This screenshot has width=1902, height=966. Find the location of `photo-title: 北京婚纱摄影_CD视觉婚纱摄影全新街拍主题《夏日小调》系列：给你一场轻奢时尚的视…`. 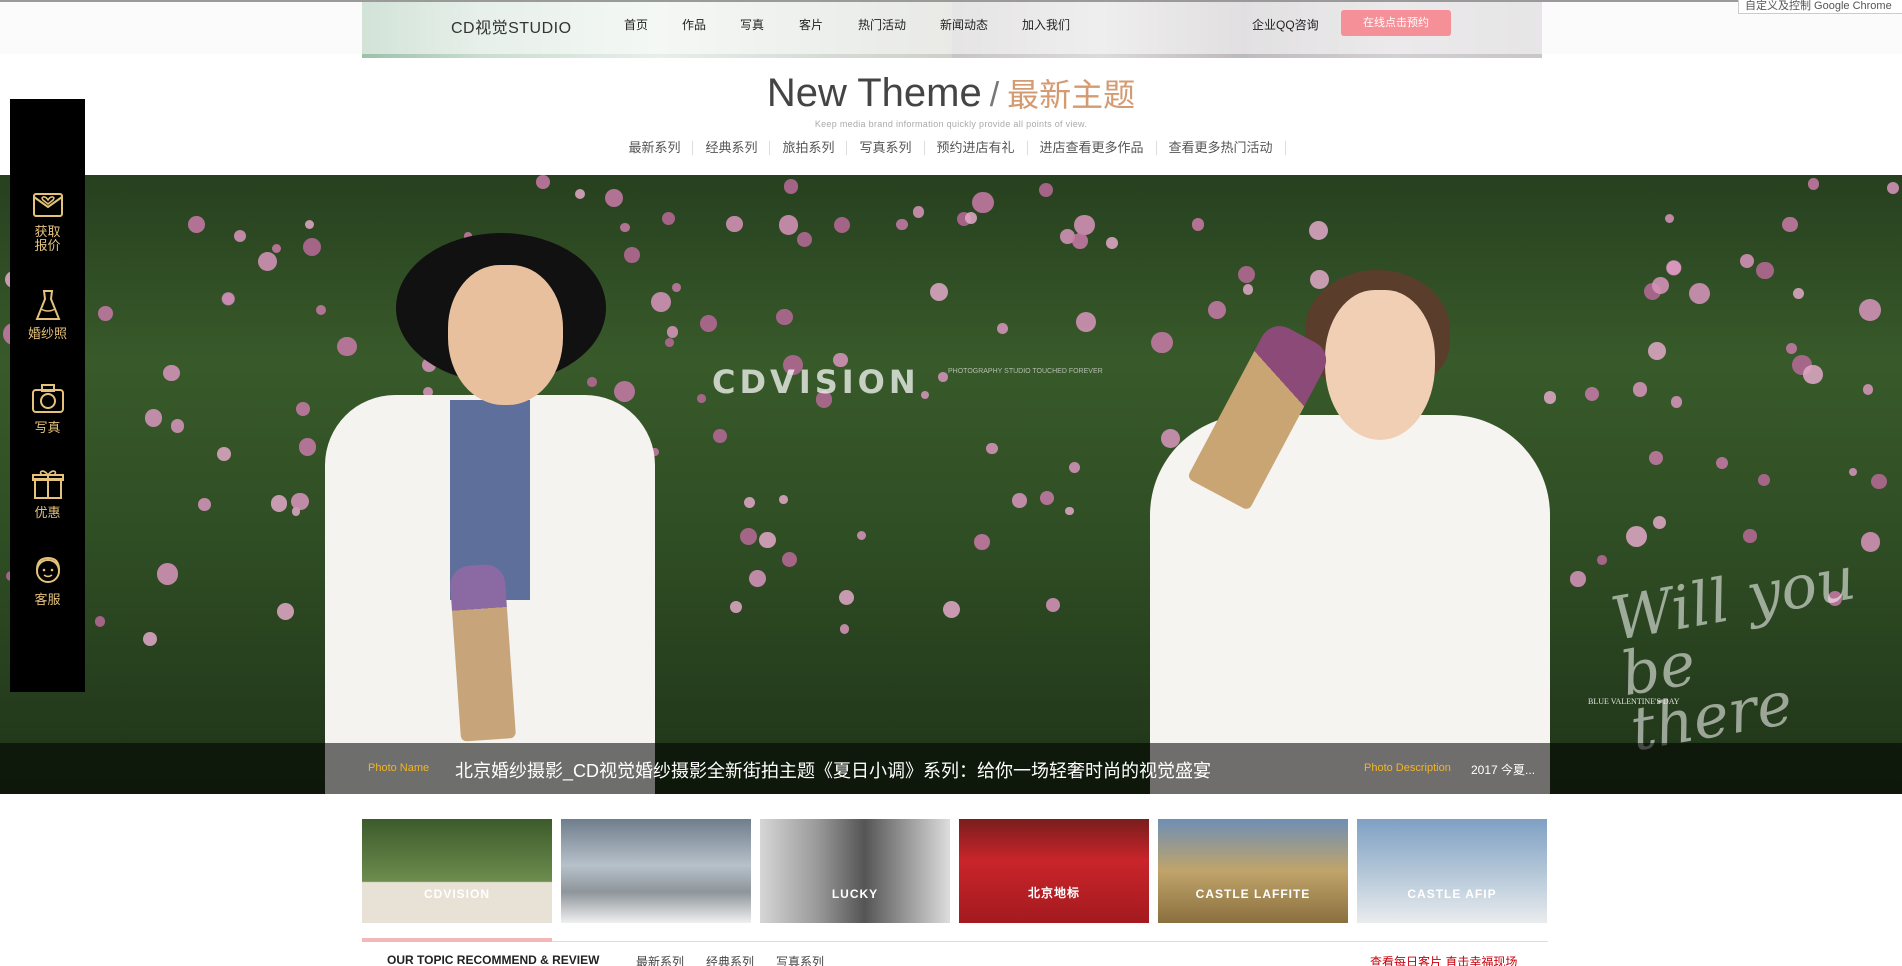

photo-title: 北京婚纱摄影_CD视觉婚纱摄影全新街拍主题《夏日小调》系列：给你一场轻奢时尚的视… is located at coordinates (833, 770).